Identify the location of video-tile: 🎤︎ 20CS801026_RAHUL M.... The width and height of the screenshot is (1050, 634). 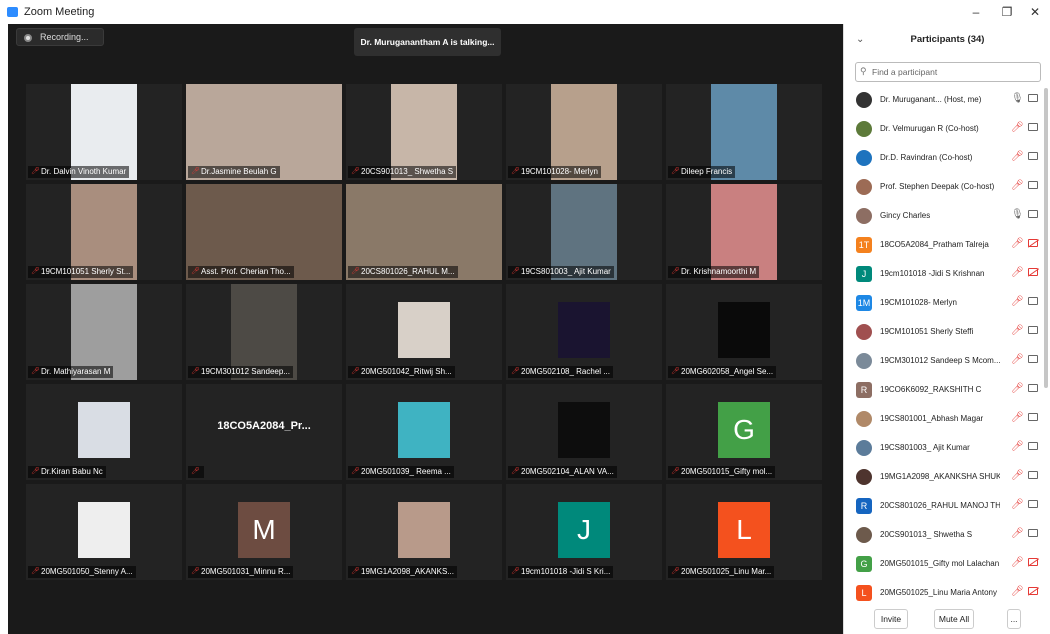
(424, 232).